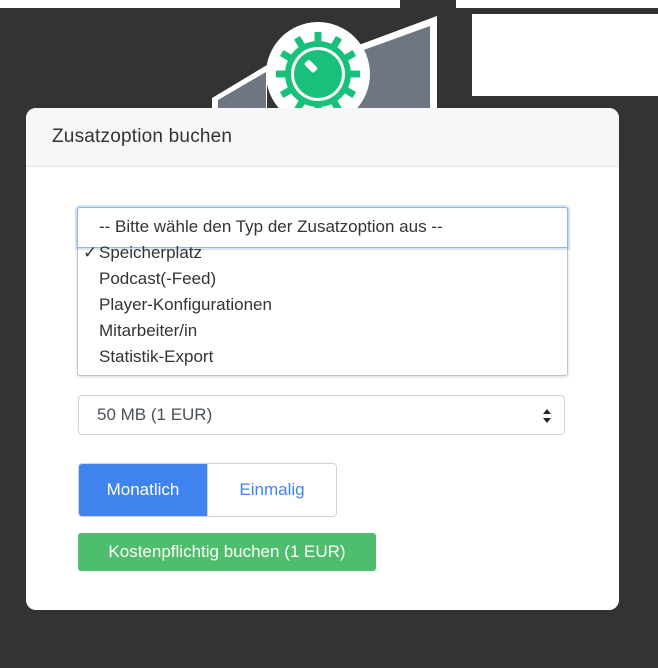 The image size is (658, 668). What do you see at coordinates (322, 253) in the screenshot?
I see `dropdown-option-speicherplatz: ✓ Speicherplatz` at bounding box center [322, 253].